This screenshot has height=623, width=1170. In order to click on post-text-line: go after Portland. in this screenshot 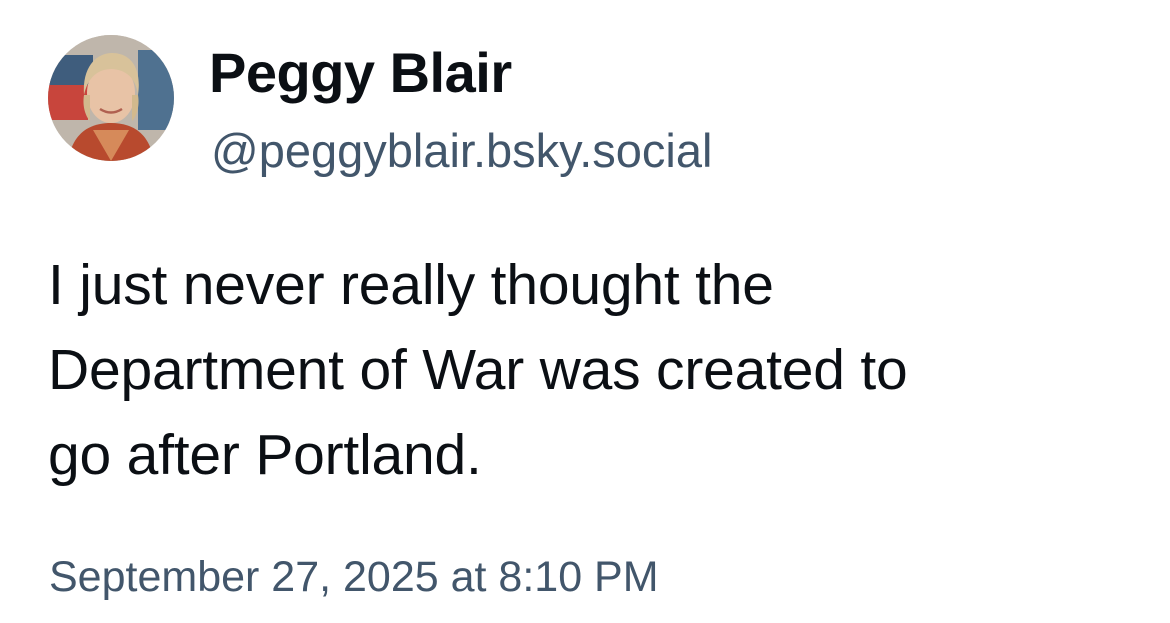, I will do `click(265, 455)`.